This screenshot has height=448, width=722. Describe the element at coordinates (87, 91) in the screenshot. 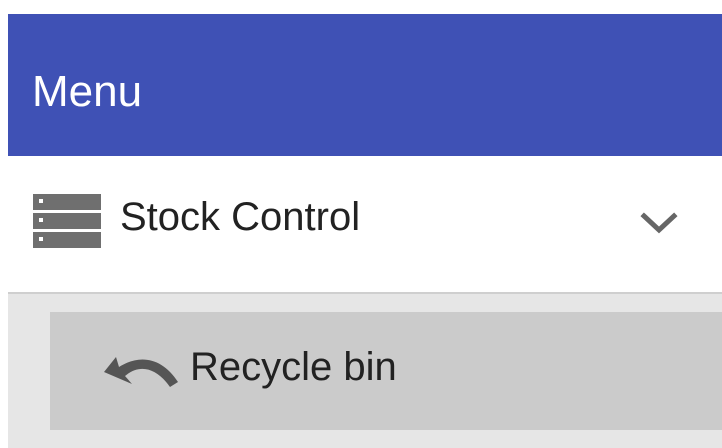

I see `menu-title: Menu` at that location.